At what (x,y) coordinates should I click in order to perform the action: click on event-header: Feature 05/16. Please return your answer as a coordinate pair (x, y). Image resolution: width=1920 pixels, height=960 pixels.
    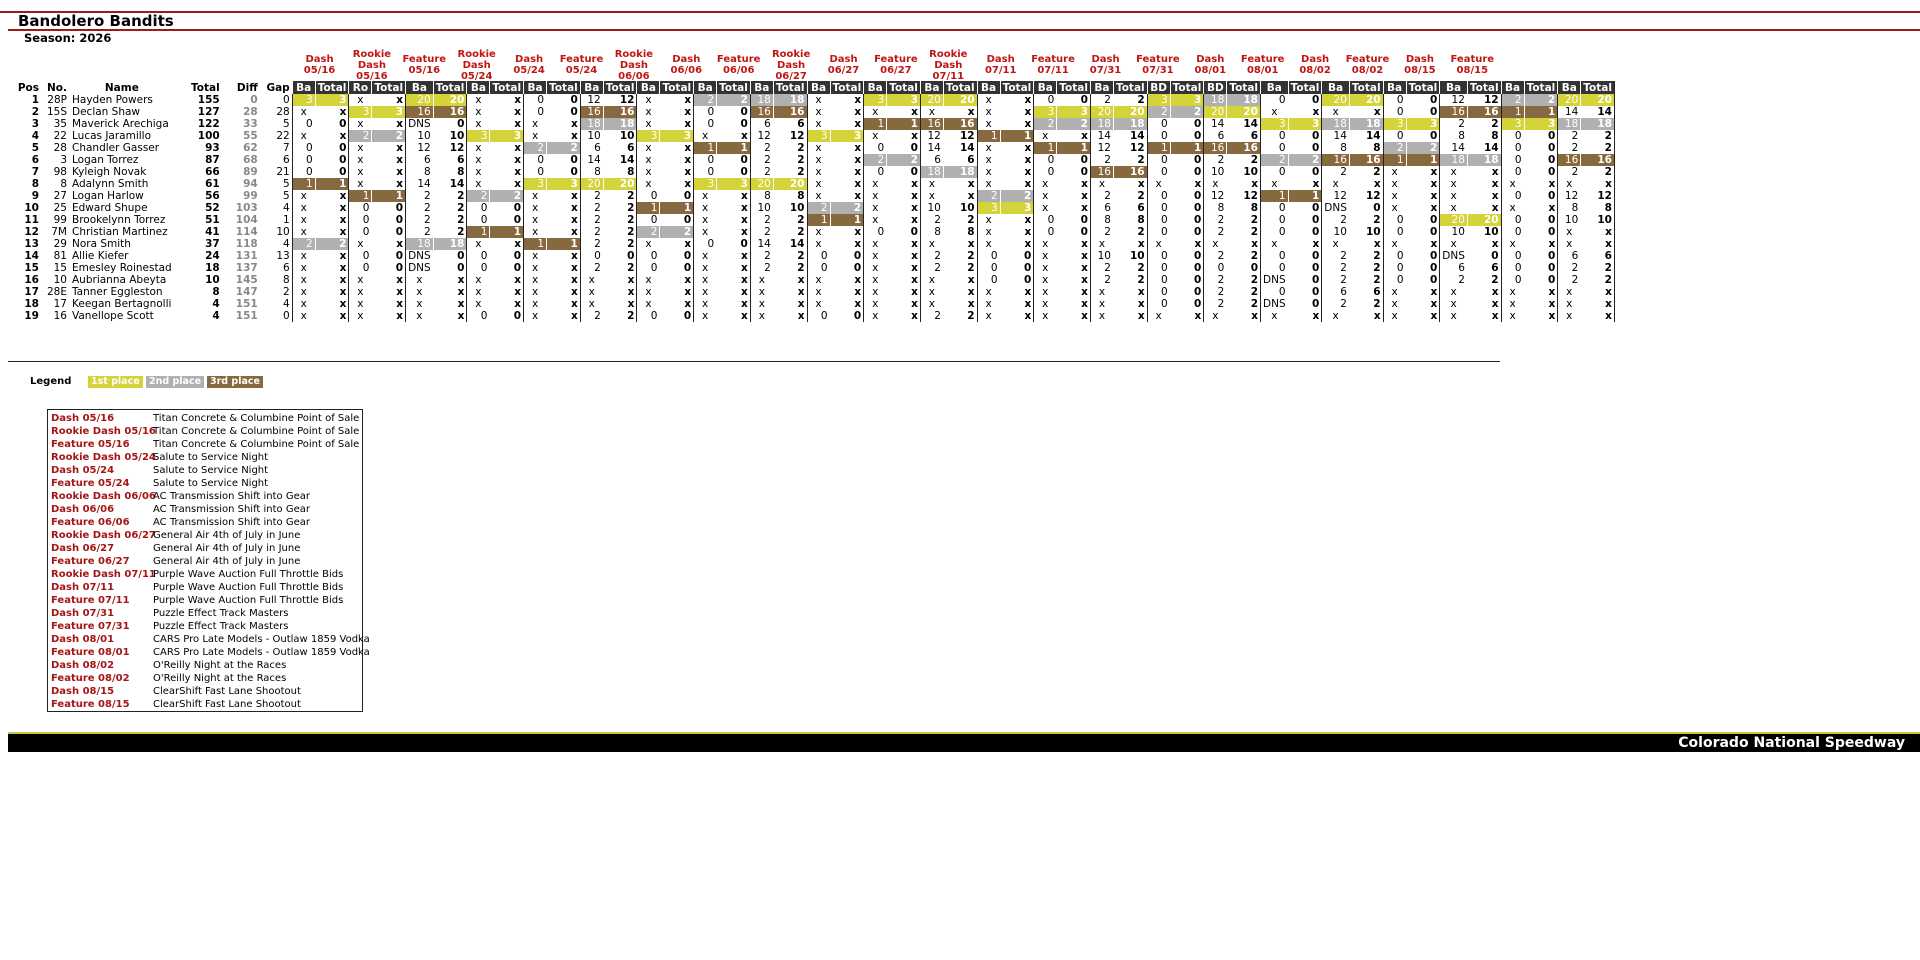
    Looking at the image, I should click on (424, 65).